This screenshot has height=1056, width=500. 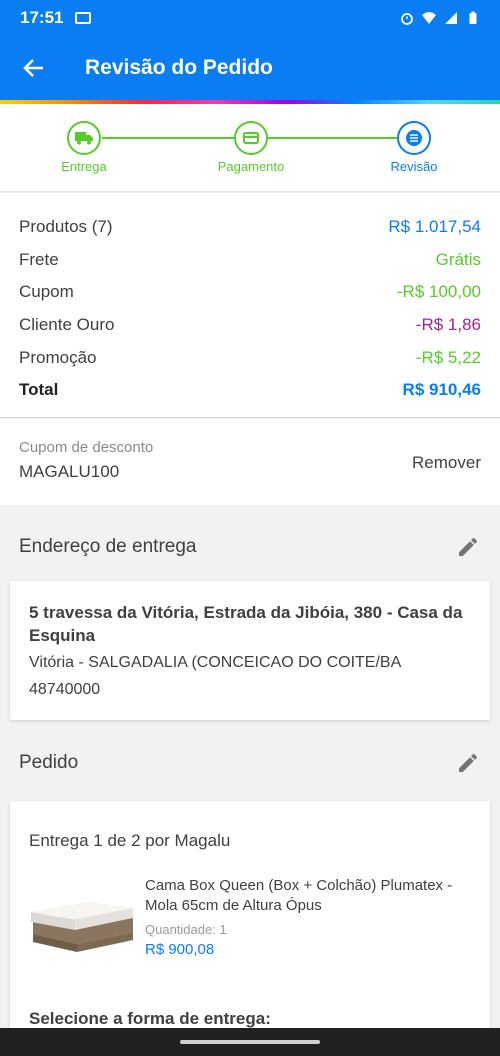 What do you see at coordinates (448, 325) in the screenshot?
I see `summary-value: -R$ 1,86` at bounding box center [448, 325].